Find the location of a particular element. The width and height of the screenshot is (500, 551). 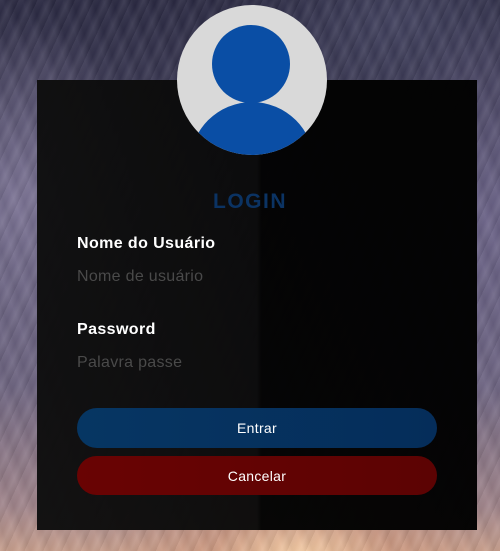

avatar-body is located at coordinates (252, 128).